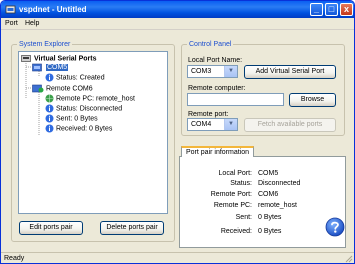 The image size is (355, 264). What do you see at coordinates (51, 228) in the screenshot?
I see `edit-ports-pair-button: Edit ports pair` at bounding box center [51, 228].